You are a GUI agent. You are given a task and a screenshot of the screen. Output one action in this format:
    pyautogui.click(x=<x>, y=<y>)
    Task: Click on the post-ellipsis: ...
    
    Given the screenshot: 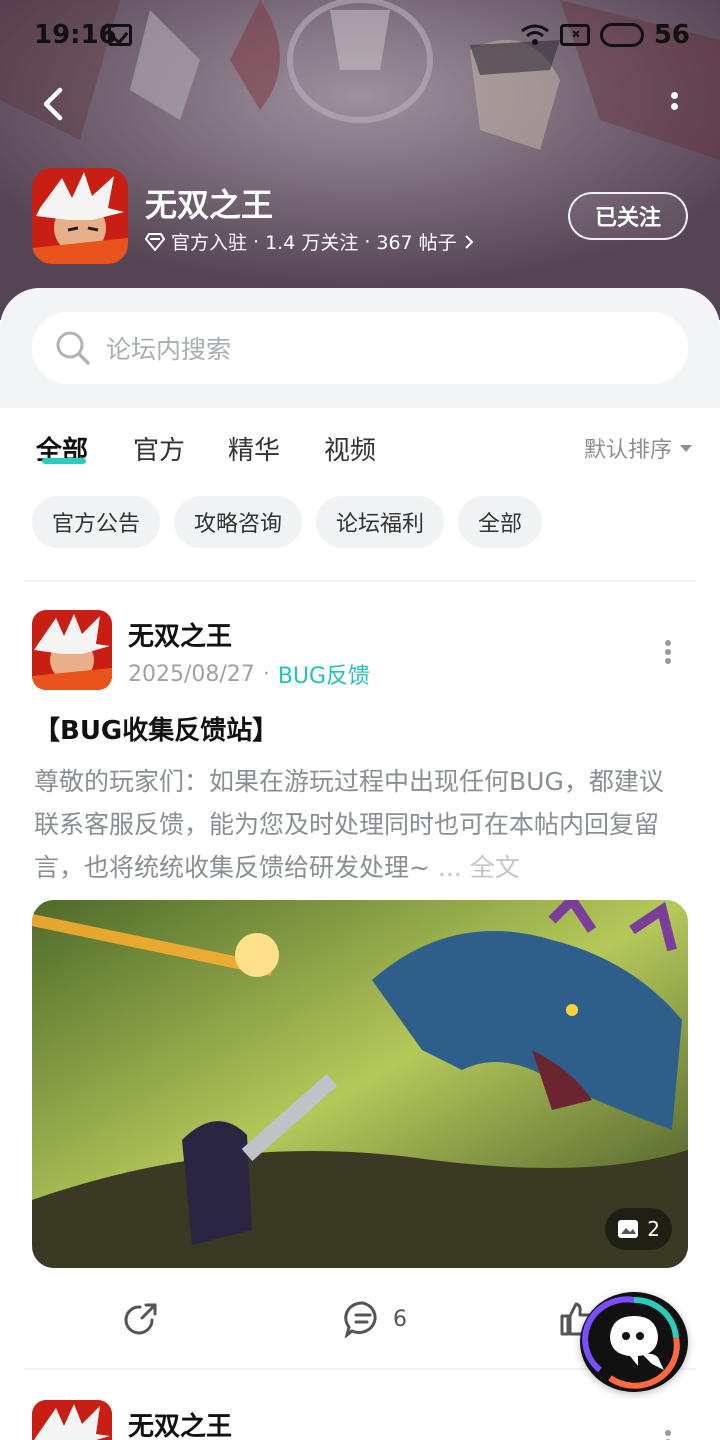 What is the action you would take?
    pyautogui.click(x=449, y=867)
    